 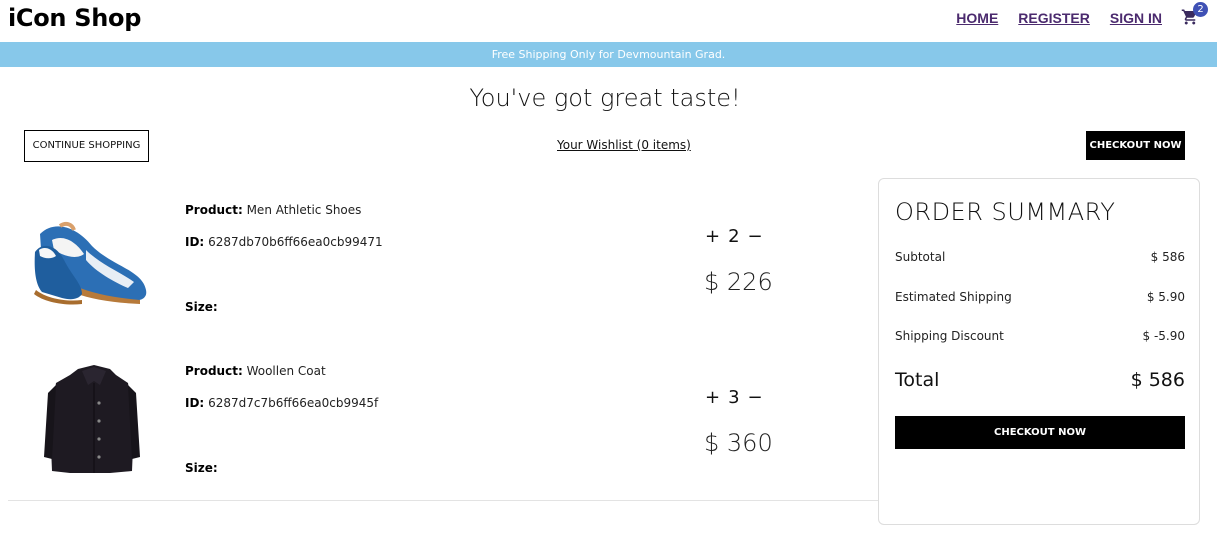 I want to click on subtotal-row: Subtotal $ 586, so click(x=1040, y=257).